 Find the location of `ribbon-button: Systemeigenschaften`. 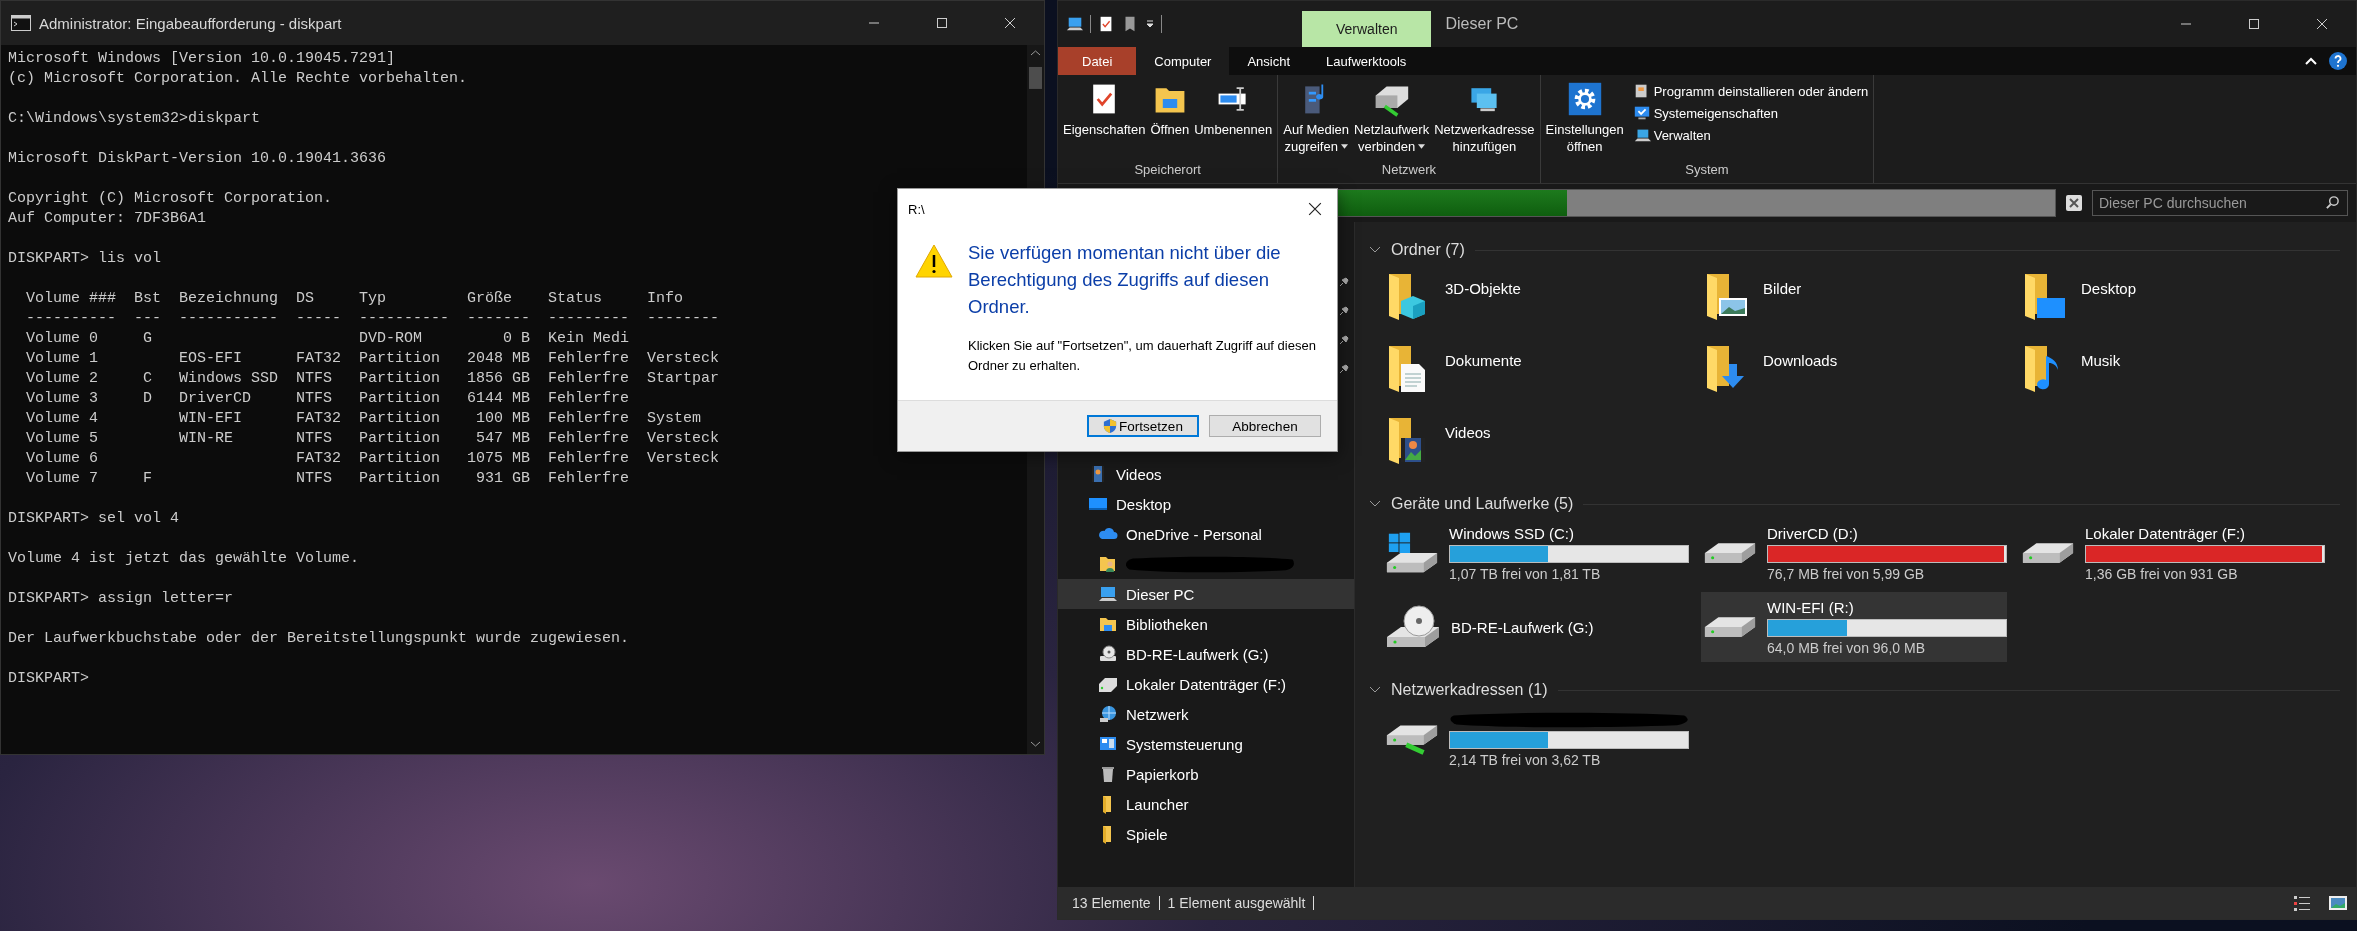

ribbon-button: Systemeigenschaften is located at coordinates (1750, 113).